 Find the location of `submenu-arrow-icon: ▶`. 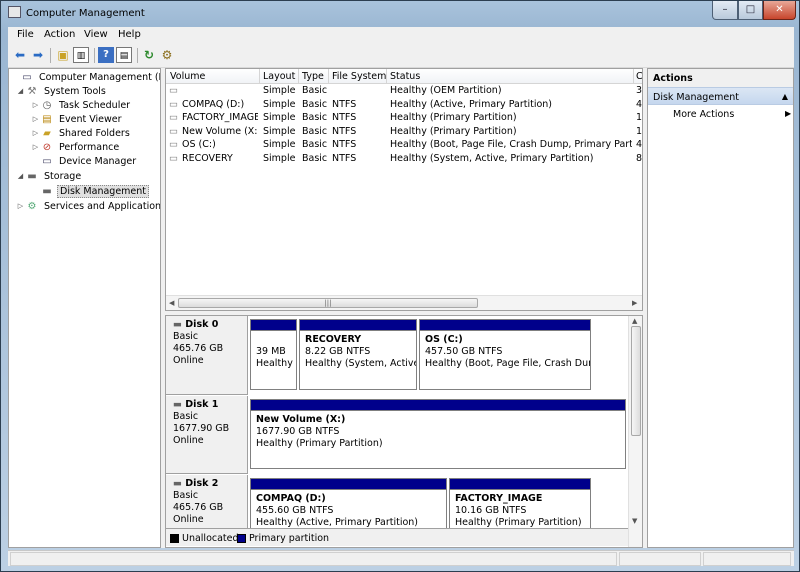

submenu-arrow-icon: ▶ is located at coordinates (788, 113).